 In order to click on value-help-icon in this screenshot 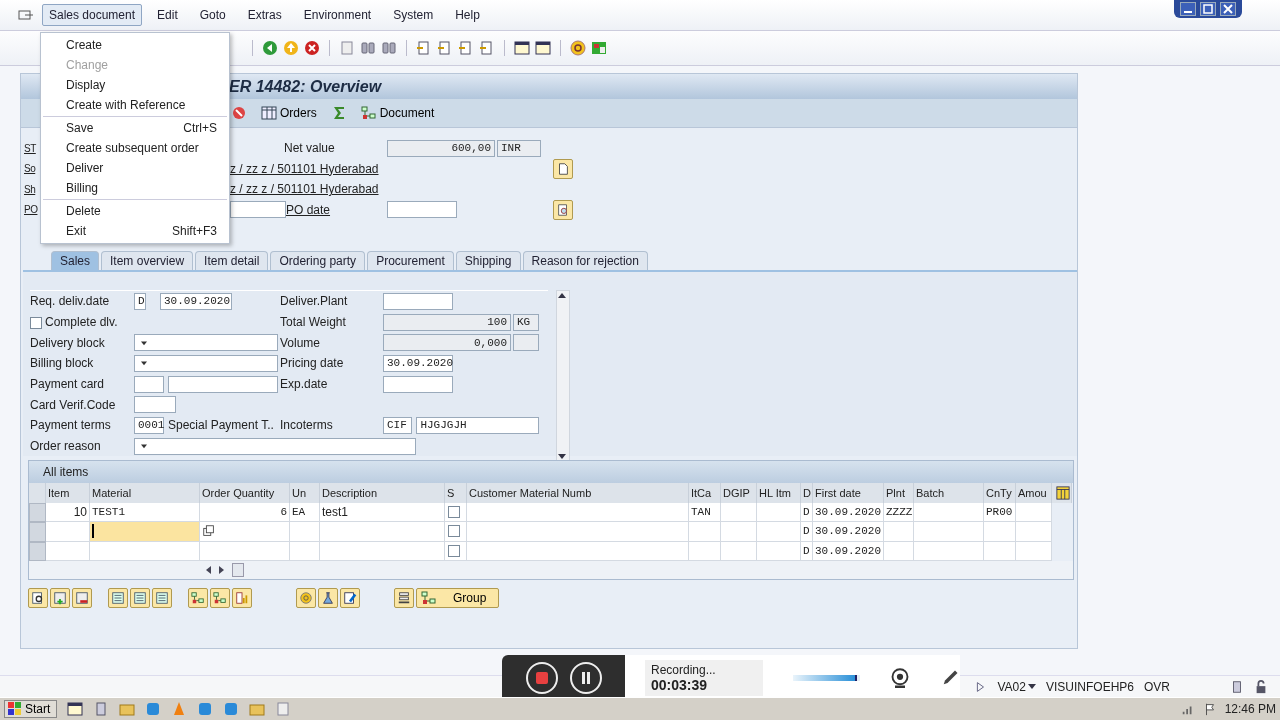, I will do `click(209, 531)`.